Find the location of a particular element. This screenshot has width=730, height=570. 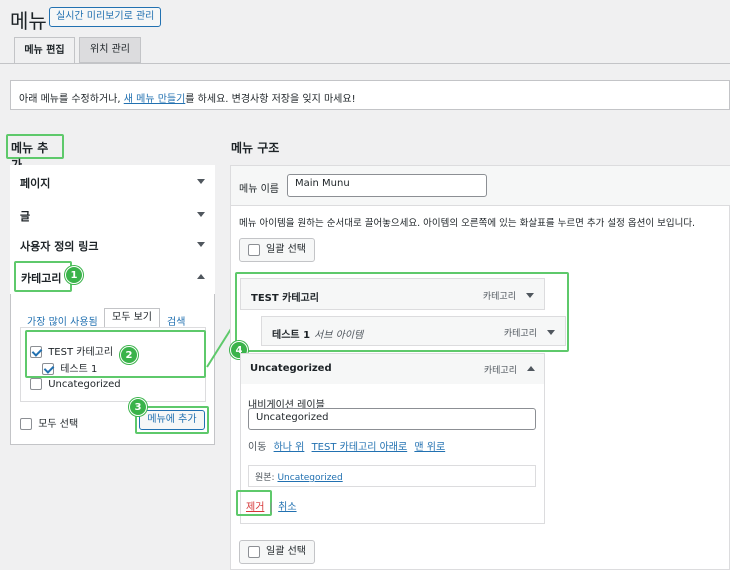

category-option-test1: 테스트 1 is located at coordinates (69, 367).